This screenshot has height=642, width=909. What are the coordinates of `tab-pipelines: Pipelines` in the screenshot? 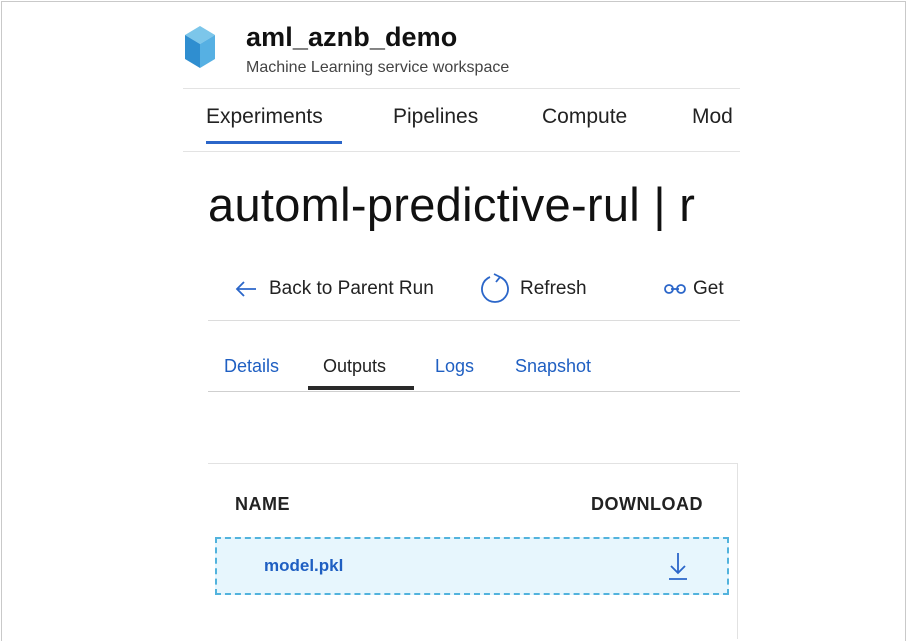 It's located at (435, 117).